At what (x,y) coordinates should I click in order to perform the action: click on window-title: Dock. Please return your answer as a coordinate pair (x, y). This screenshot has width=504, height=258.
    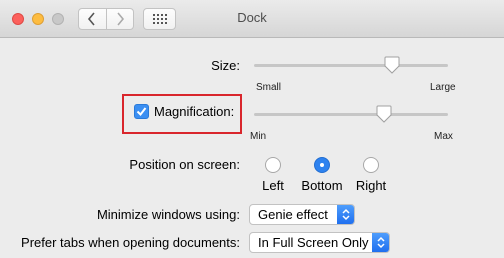
    Looking at the image, I should click on (252, 17).